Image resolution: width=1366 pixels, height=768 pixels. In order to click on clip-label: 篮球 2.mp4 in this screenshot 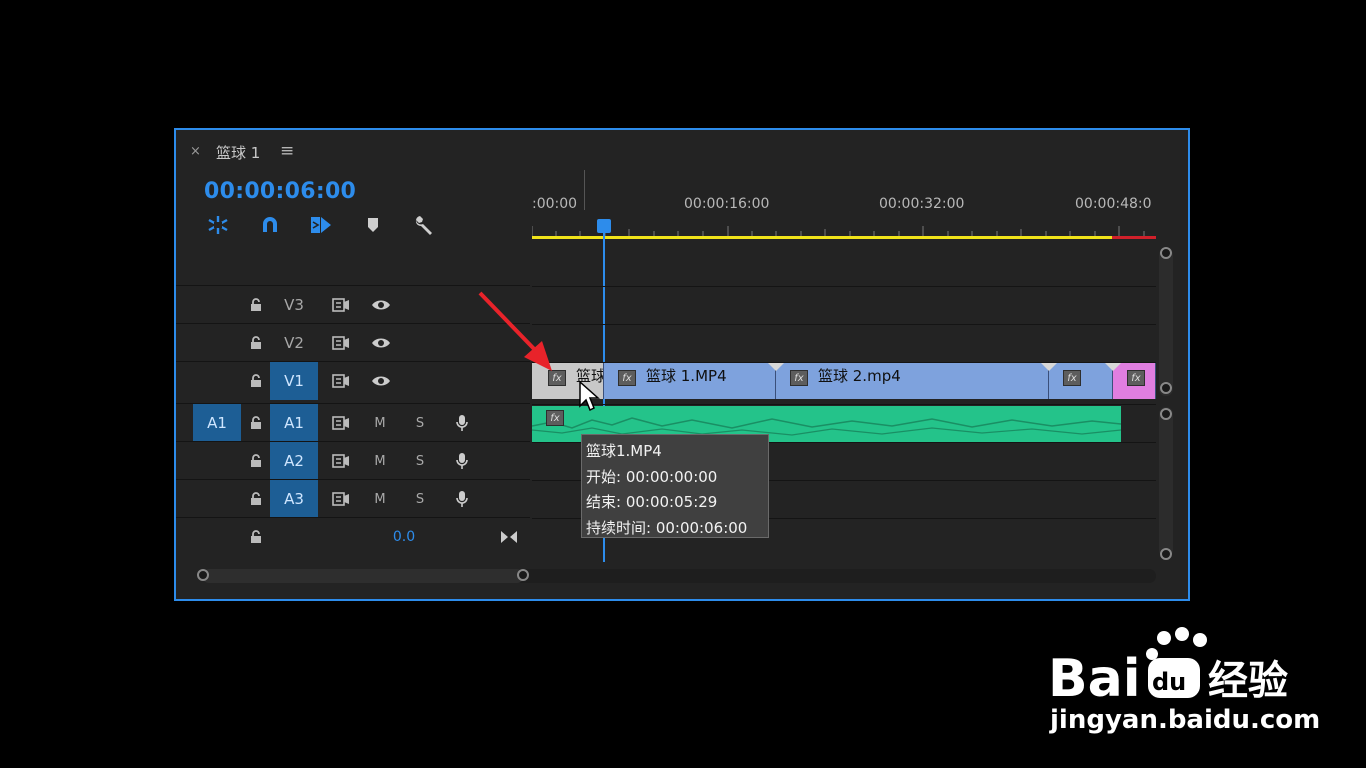, I will do `click(859, 376)`.